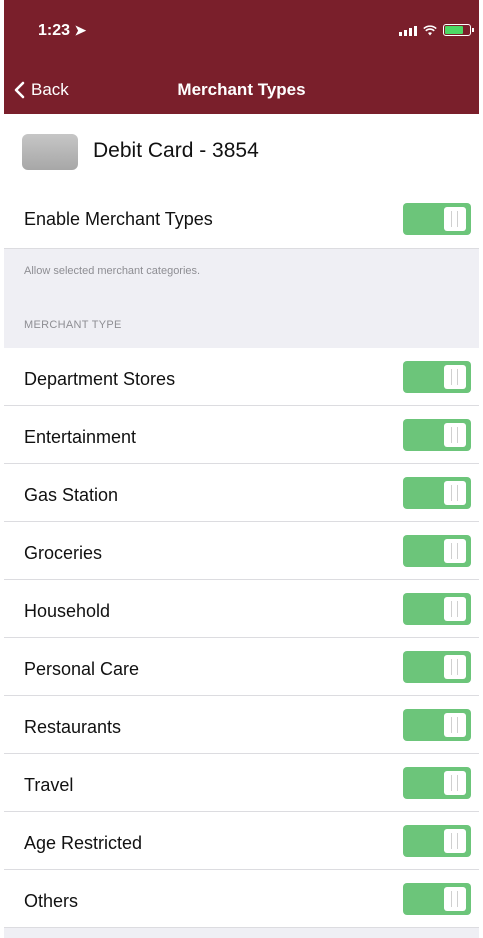 This screenshot has height=938, width=483. What do you see at coordinates (437, 725) in the screenshot?
I see `merchant-toggle-restaurants` at bounding box center [437, 725].